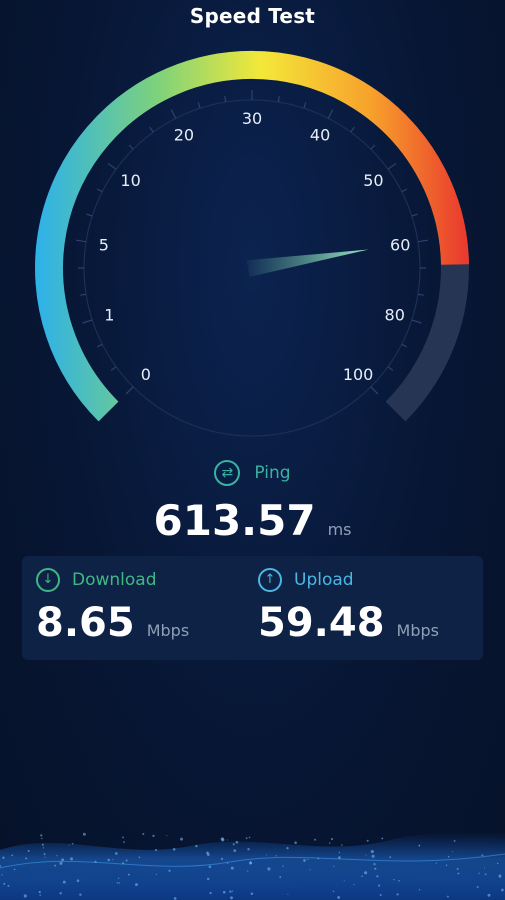 The width and height of the screenshot is (505, 900). I want to click on gauge-tick-label: 5, so click(104, 245).